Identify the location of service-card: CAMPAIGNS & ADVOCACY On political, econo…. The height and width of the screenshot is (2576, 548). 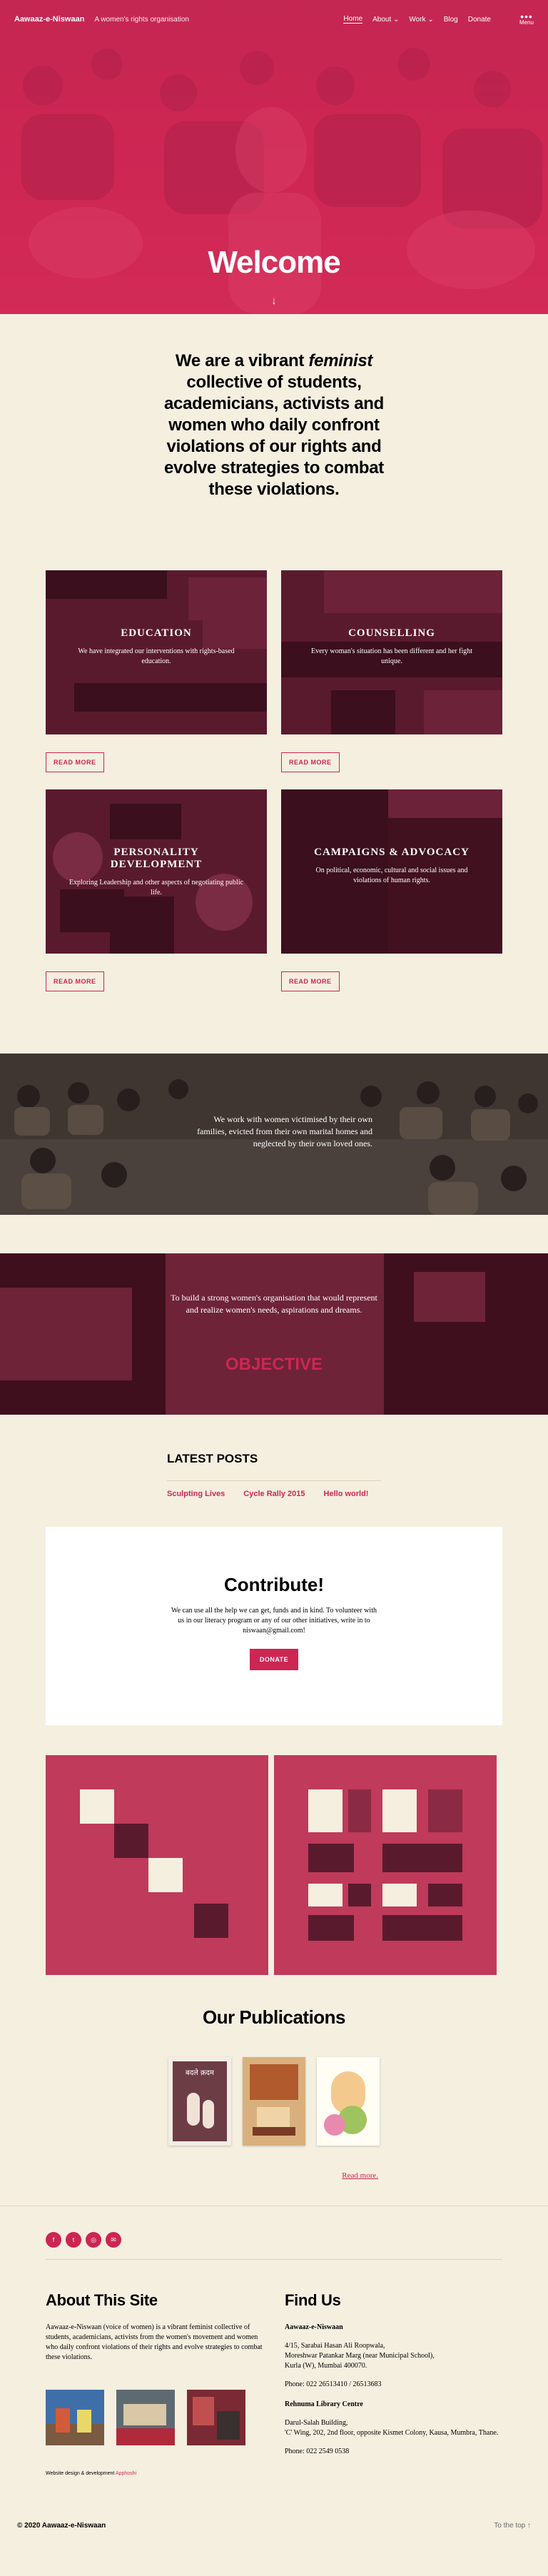
(391, 871).